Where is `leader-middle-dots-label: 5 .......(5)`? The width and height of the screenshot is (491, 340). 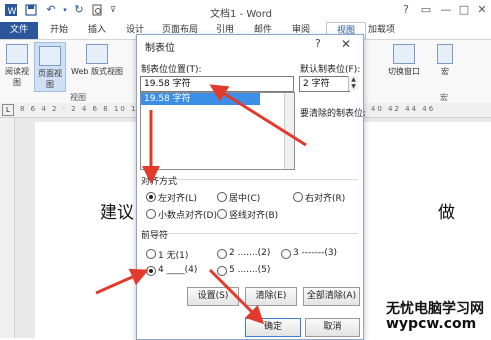 leader-middle-dots-label: 5 .......(5) is located at coordinates (250, 270).